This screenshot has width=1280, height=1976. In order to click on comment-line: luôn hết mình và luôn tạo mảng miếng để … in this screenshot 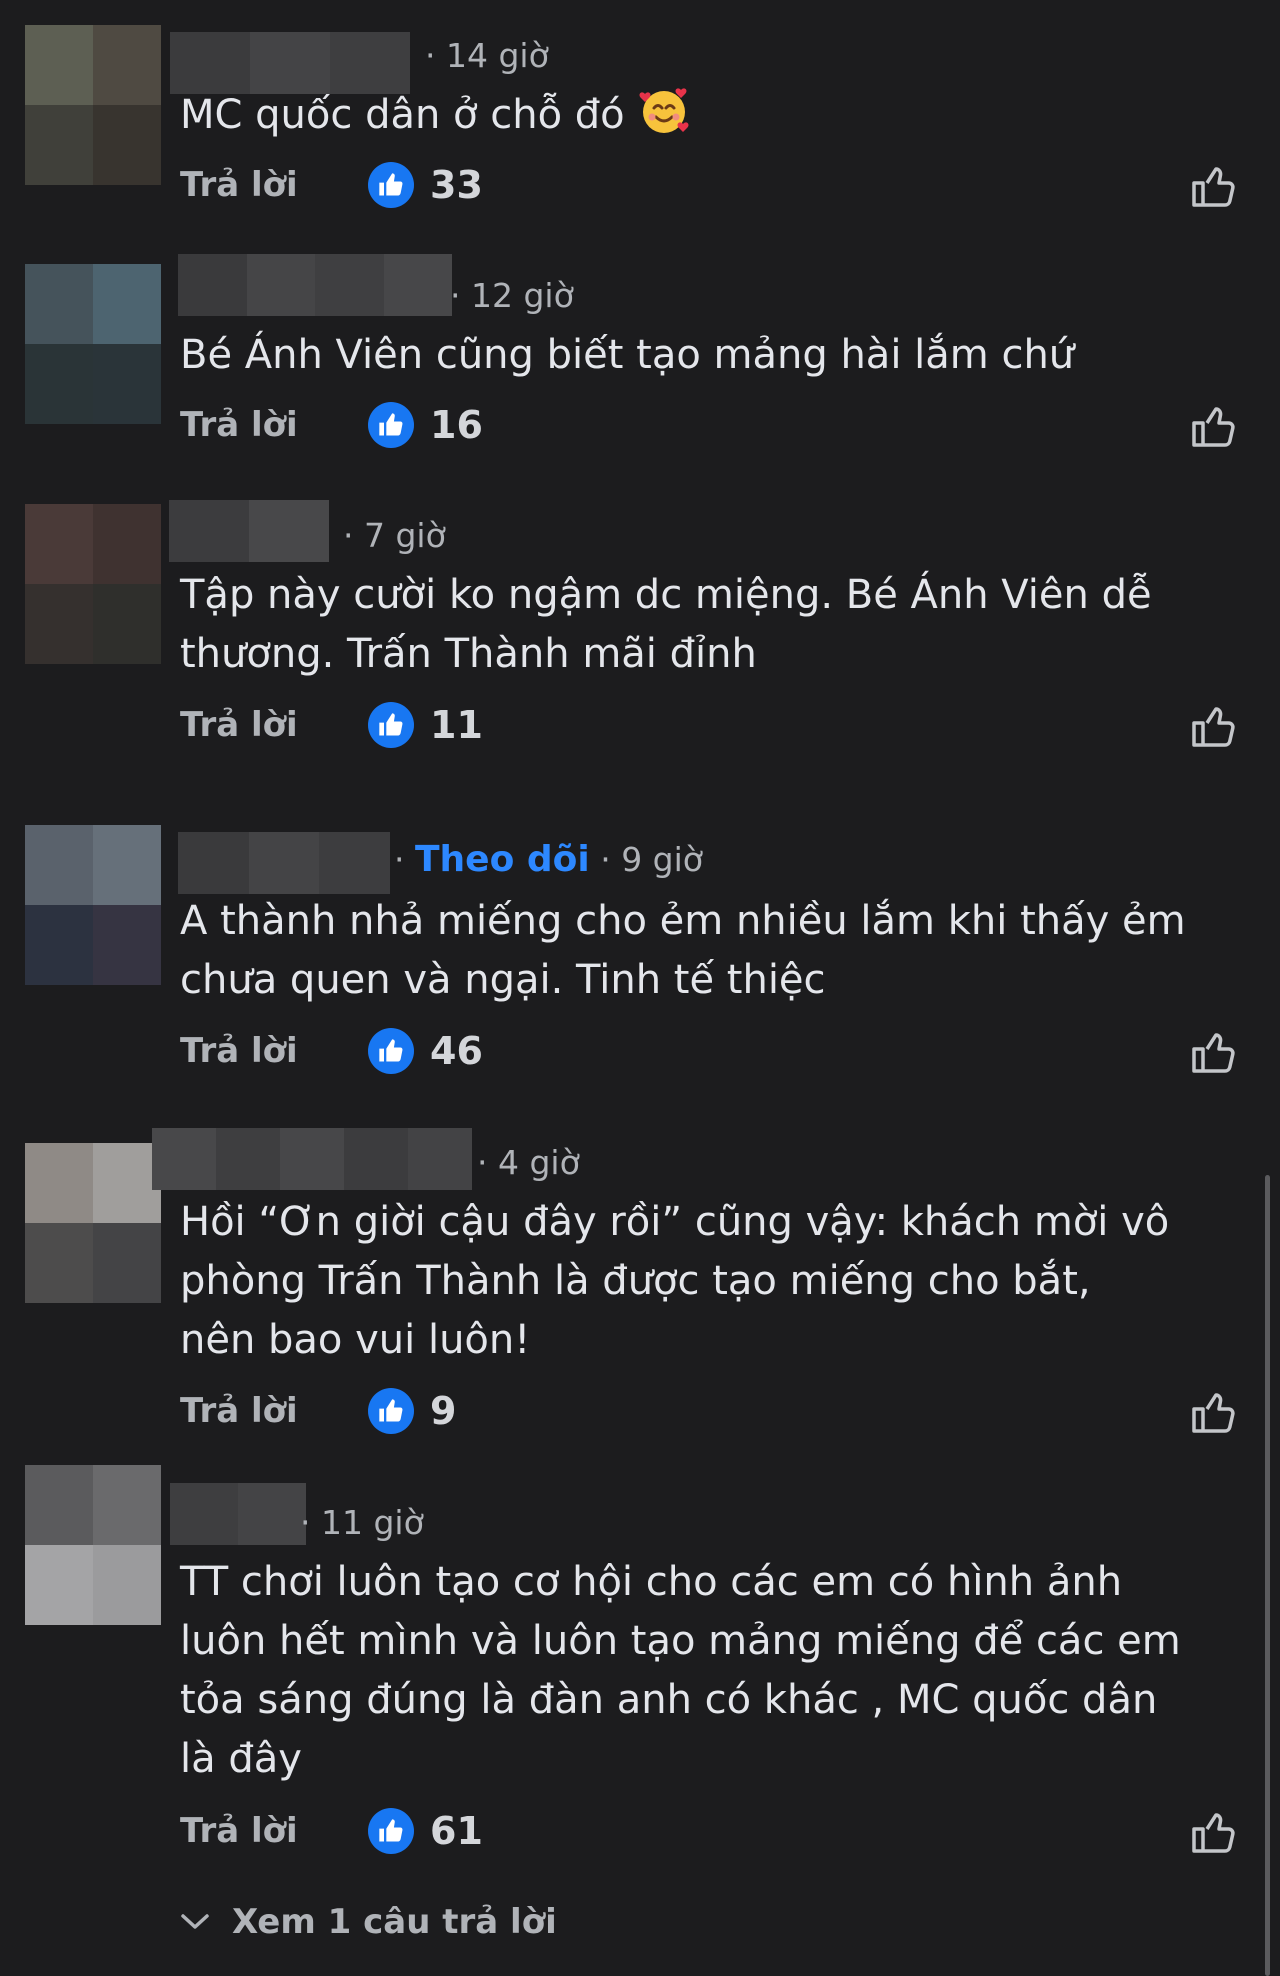, I will do `click(680, 1641)`.